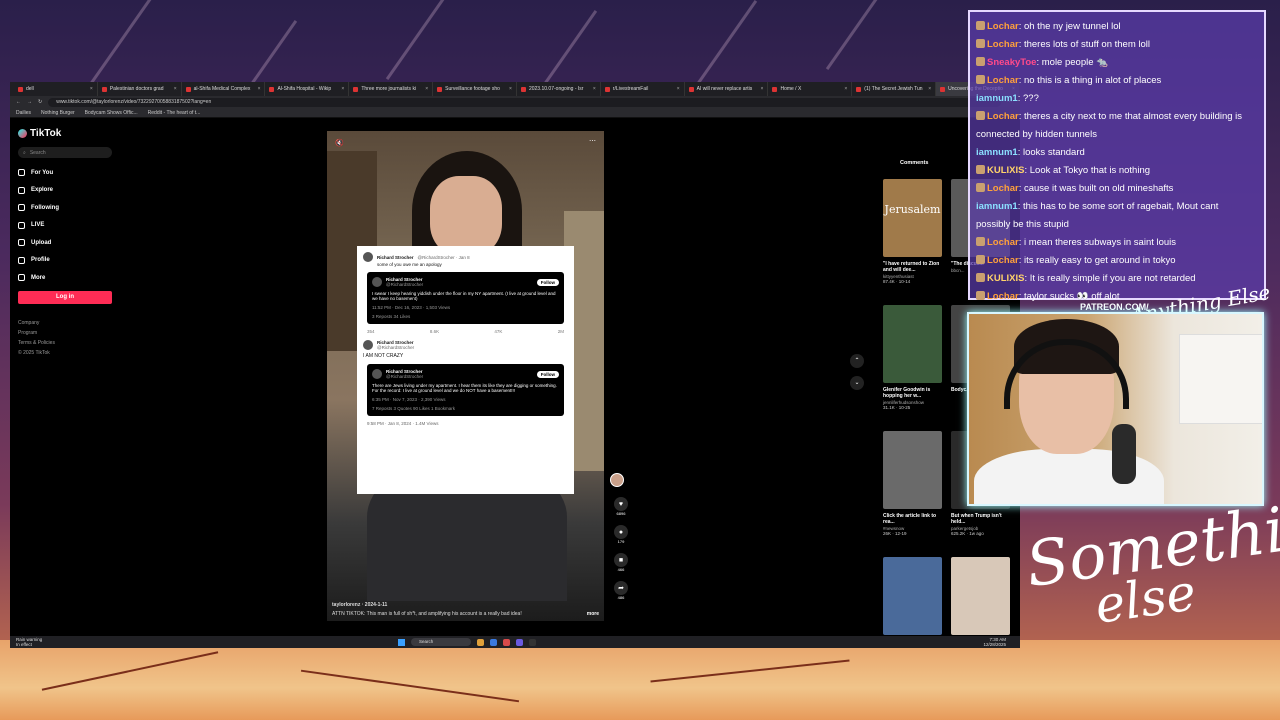  Describe the element at coordinates (65, 243) in the screenshot. I see `sidebar-item-upload: Upload` at that location.